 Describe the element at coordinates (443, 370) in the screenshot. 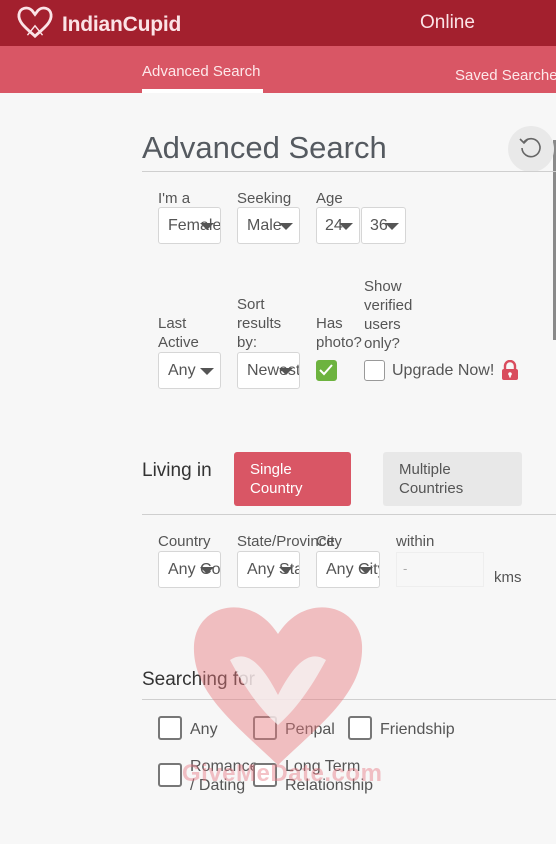

I see `upgrade-now-link: Upgrade Now!` at that location.